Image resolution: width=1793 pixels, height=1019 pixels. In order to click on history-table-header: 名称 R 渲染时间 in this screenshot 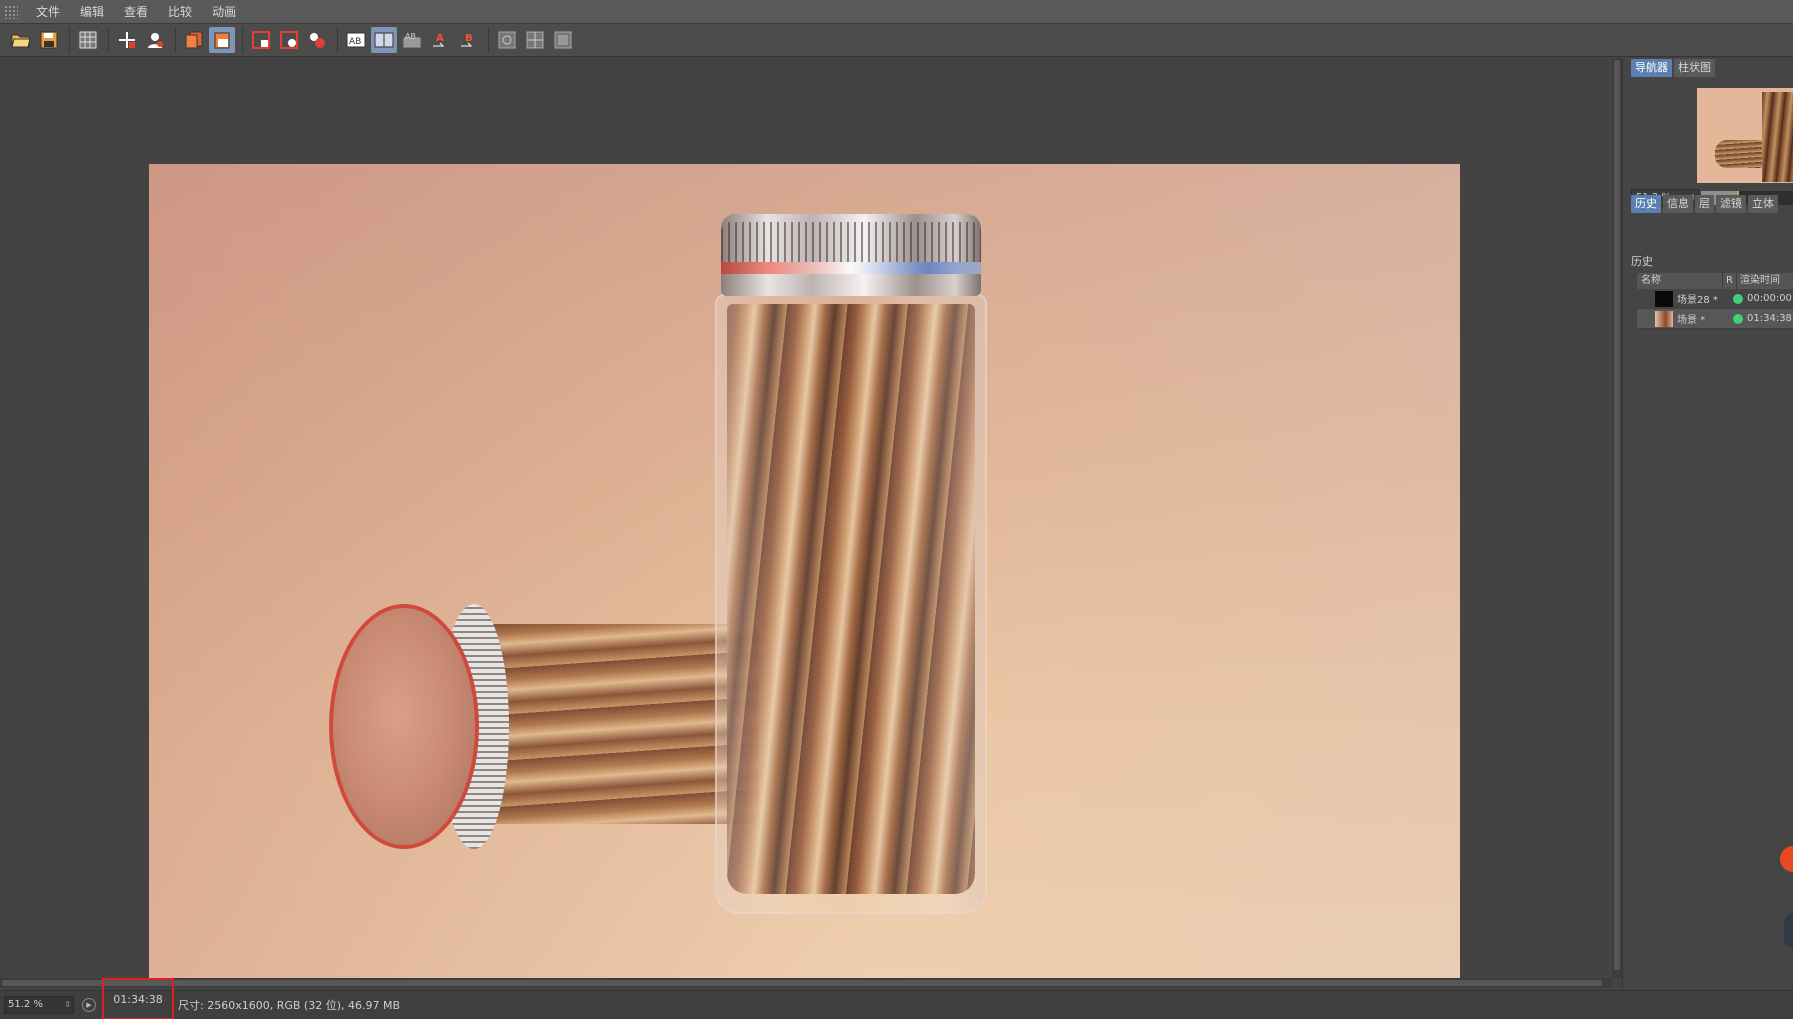, I will do `click(1715, 281)`.